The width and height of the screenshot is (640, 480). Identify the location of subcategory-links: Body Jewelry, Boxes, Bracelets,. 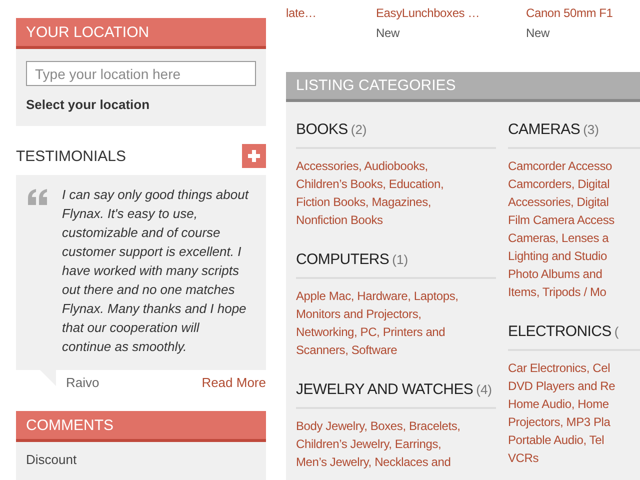
(396, 426).